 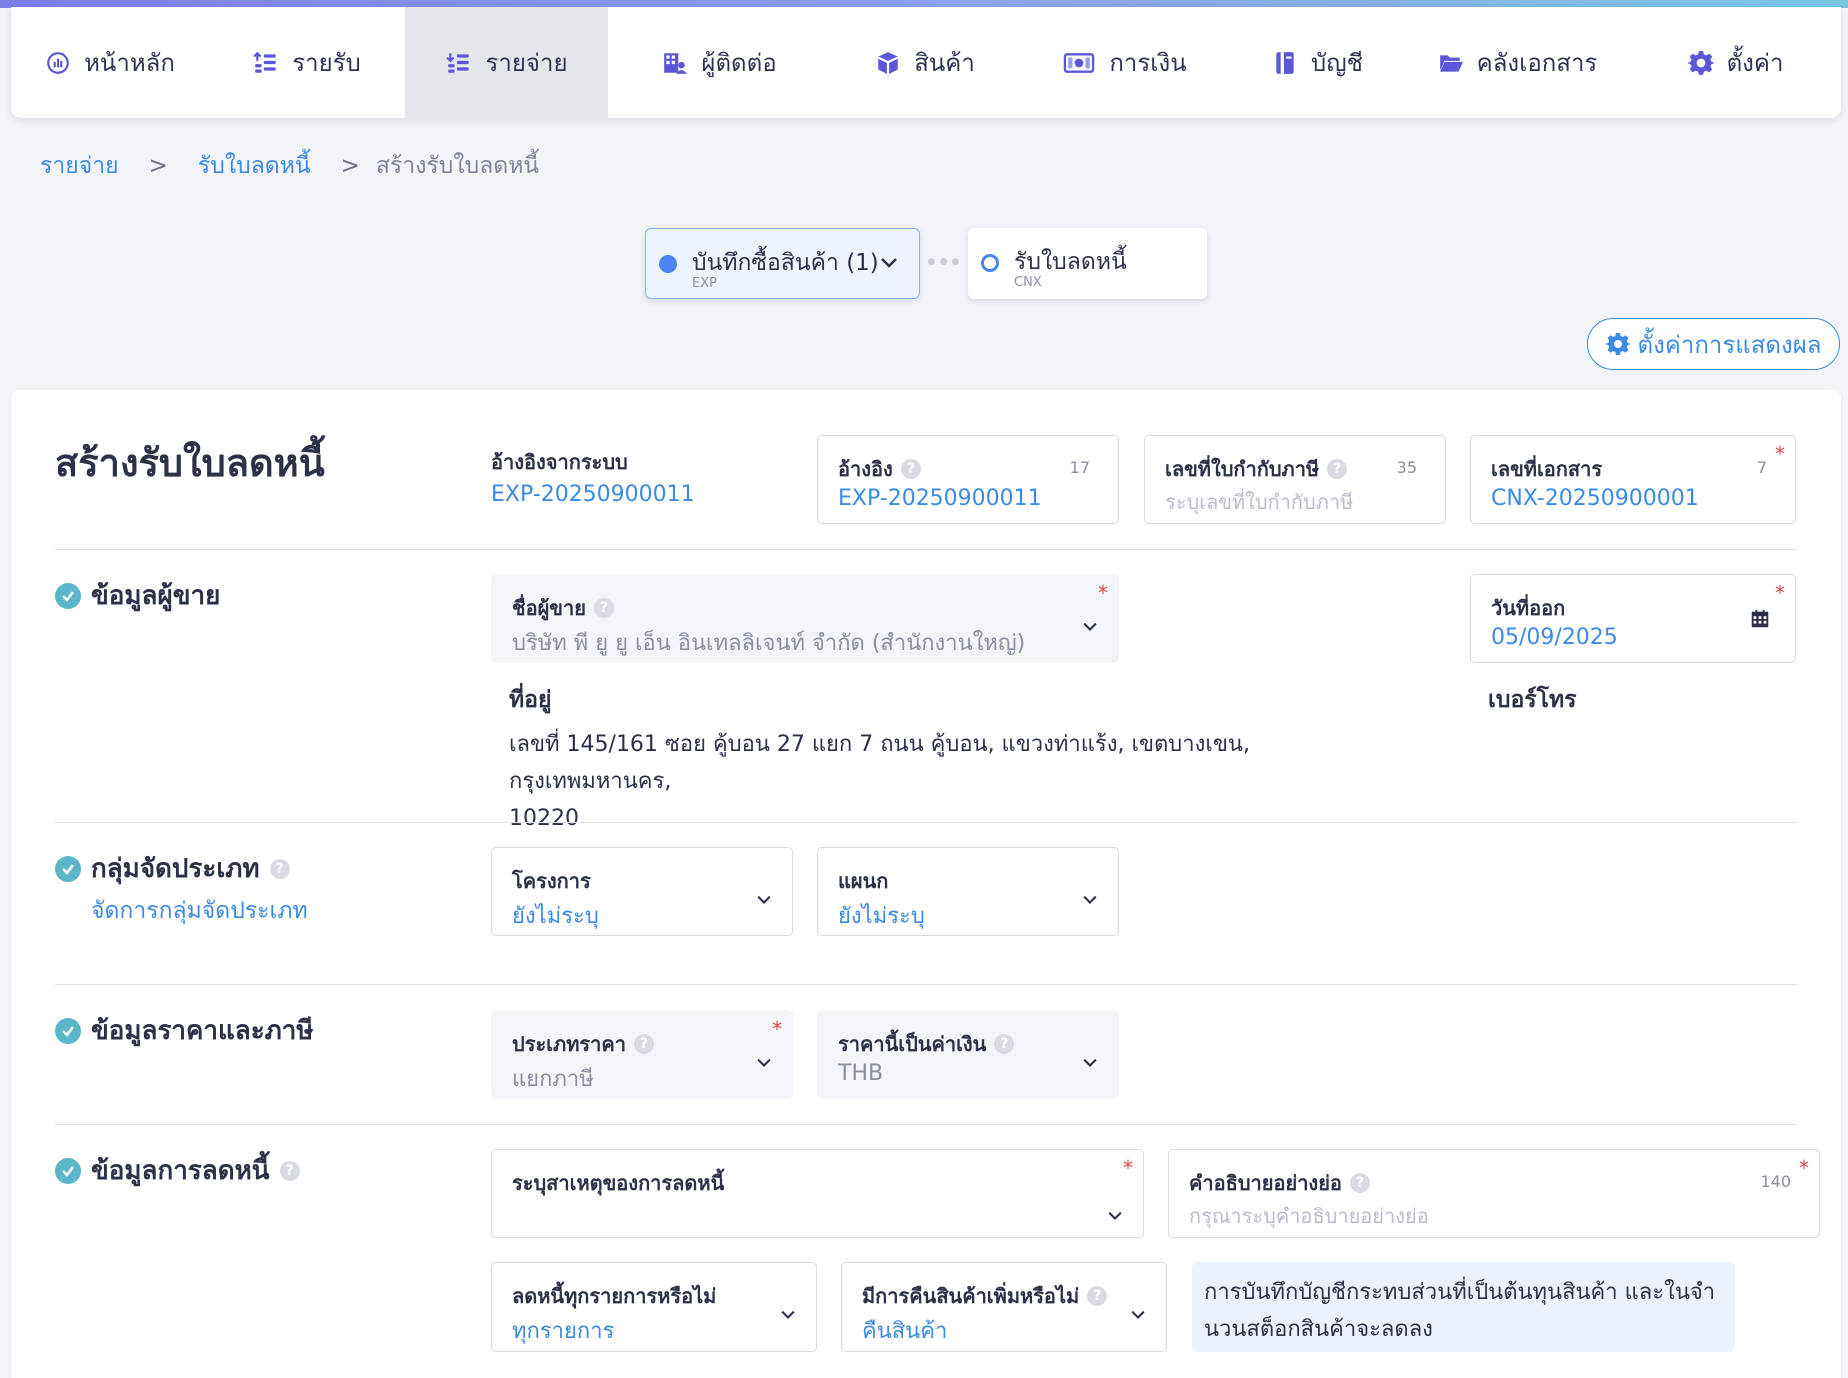 I want to click on nav-item-finance: การเงิน, so click(x=1124, y=62).